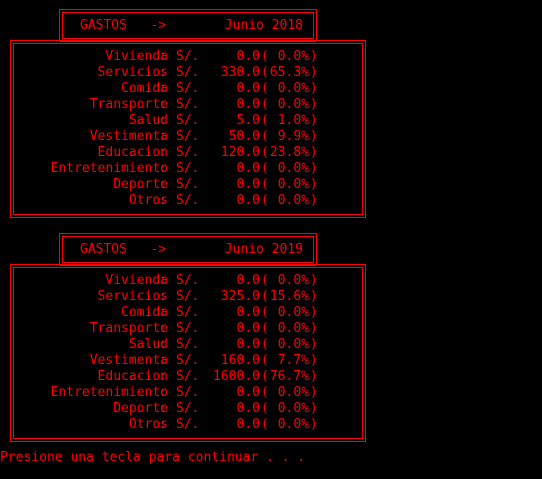 The height and width of the screenshot is (479, 542). Describe the element at coordinates (132, 296) in the screenshot. I see `expense-category: Servicios` at that location.